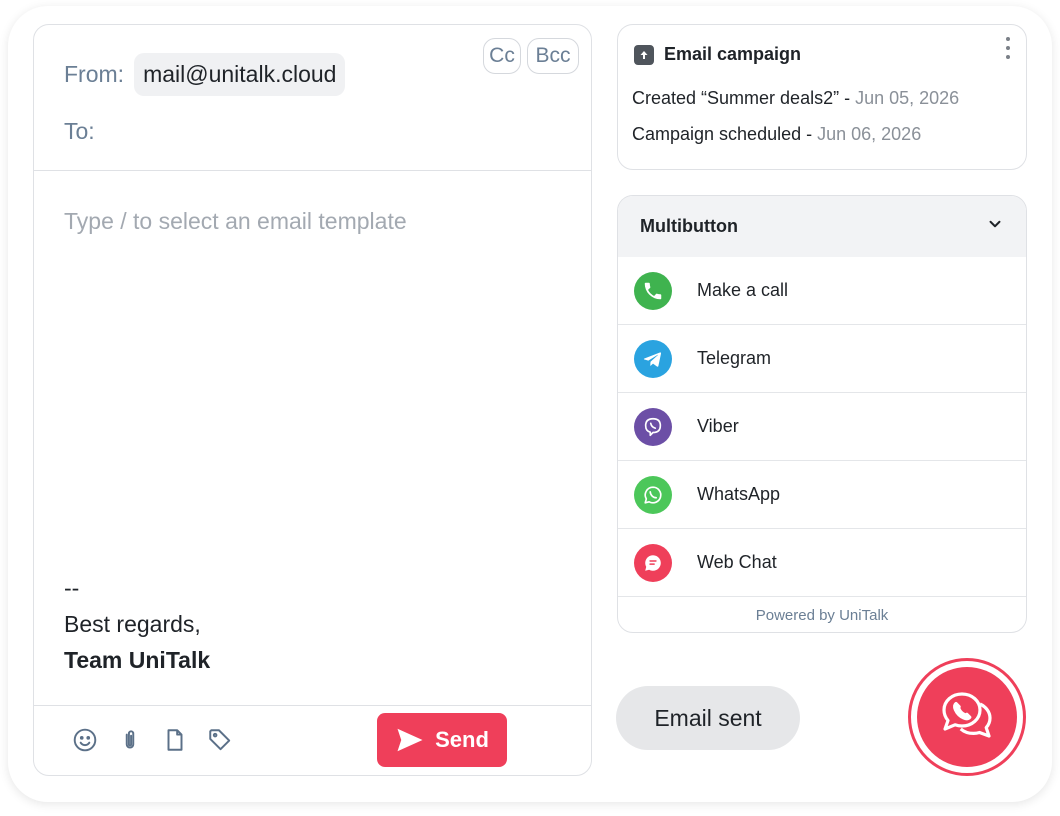 The height and width of the screenshot is (816, 1060). Describe the element at coordinates (869, 134) in the screenshot. I see `campaign-event-date: Jun 06, 2026` at that location.